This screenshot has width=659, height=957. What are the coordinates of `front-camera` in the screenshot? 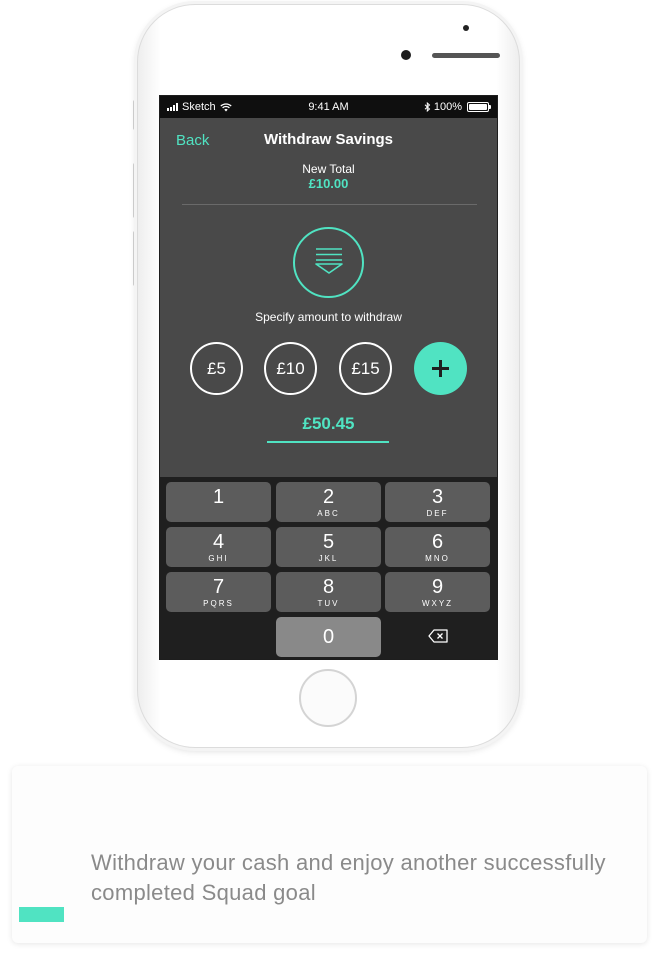 It's located at (406, 55).